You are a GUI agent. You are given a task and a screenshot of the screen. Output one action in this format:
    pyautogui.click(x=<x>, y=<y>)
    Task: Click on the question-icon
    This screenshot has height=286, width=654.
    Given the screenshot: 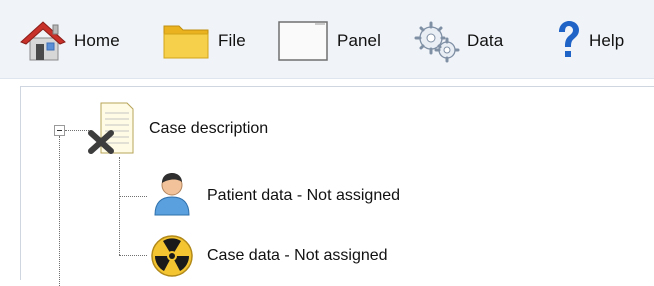 What is the action you would take?
    pyautogui.click(x=569, y=39)
    